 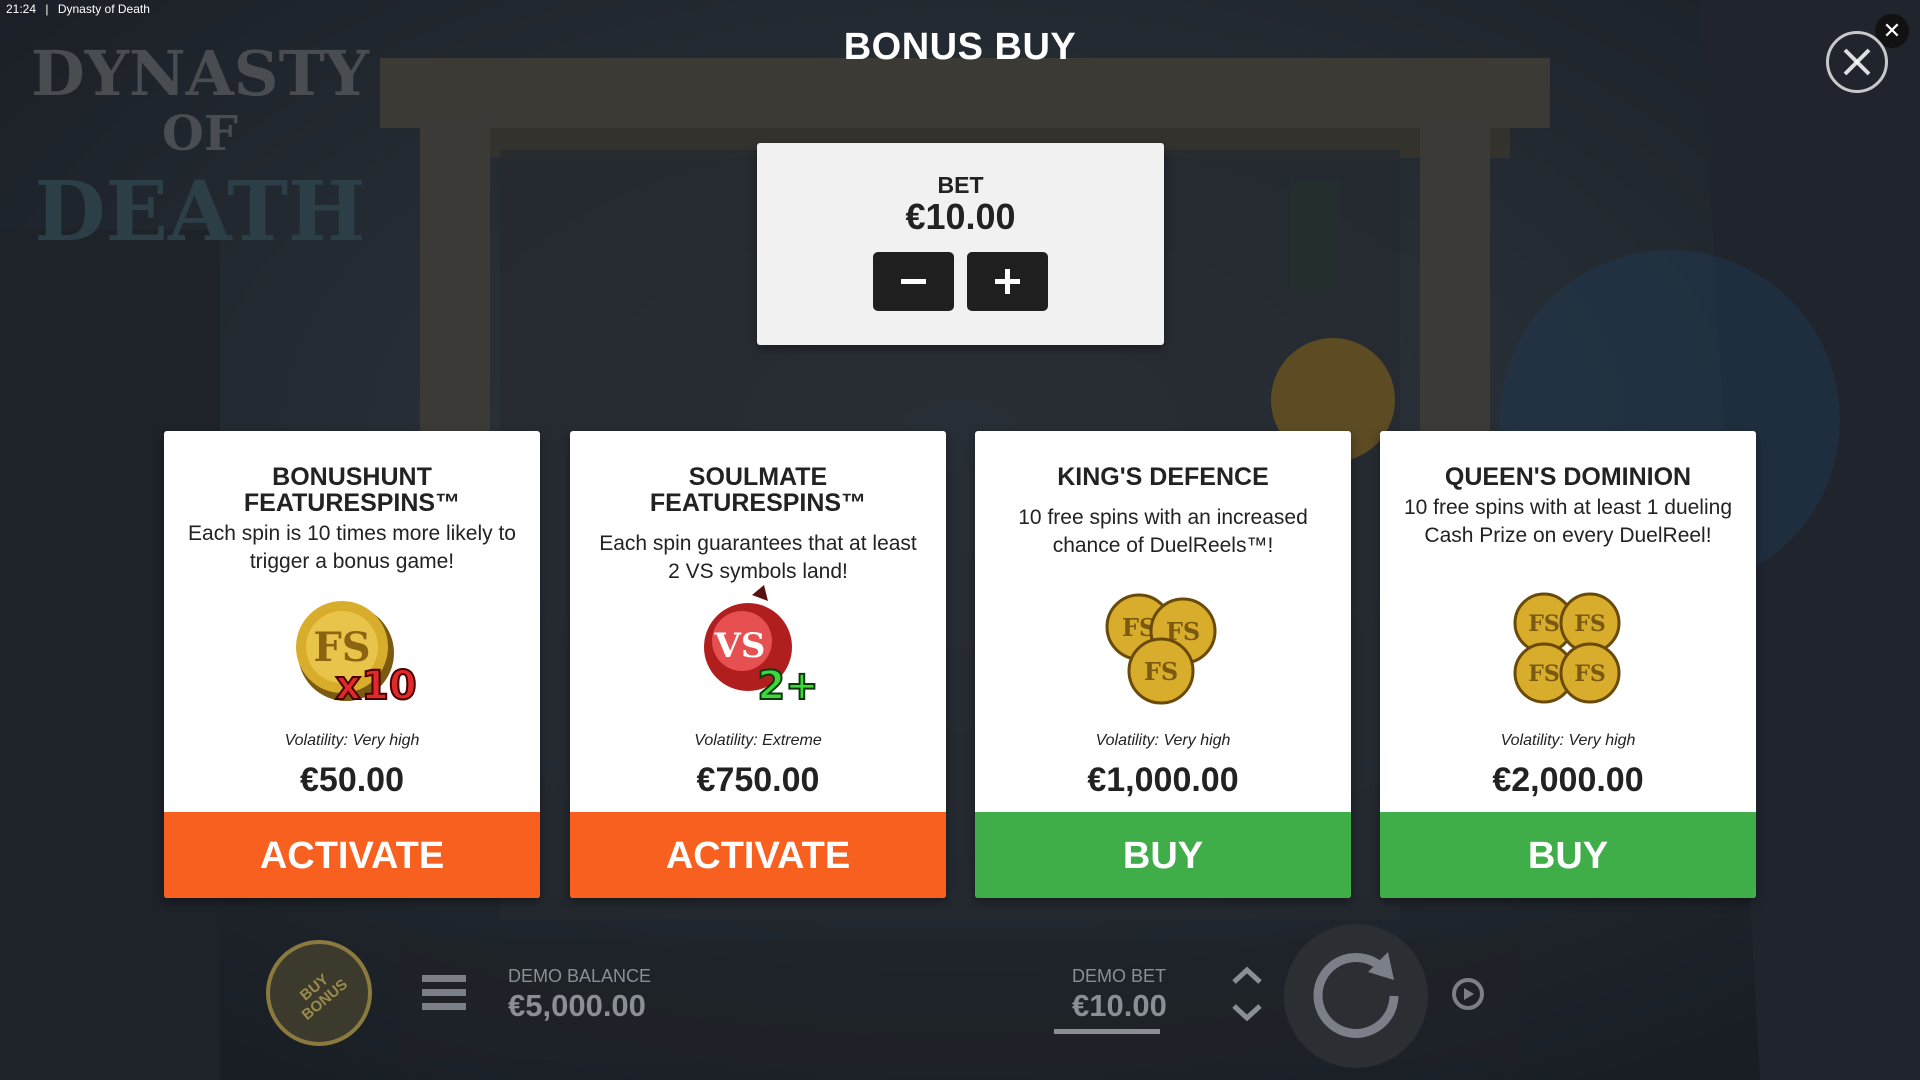 What do you see at coordinates (103, 9) in the screenshot?
I see `tab-title: Dynasty of Death` at bounding box center [103, 9].